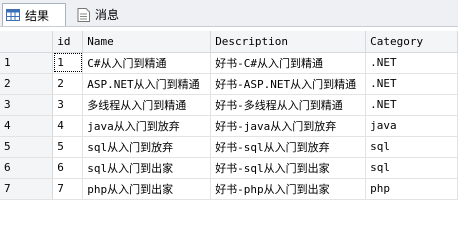 This screenshot has width=458, height=240. What do you see at coordinates (288, 84) in the screenshot?
I see `cell-description: 好书-ASP.NET从入门到精通` at bounding box center [288, 84].